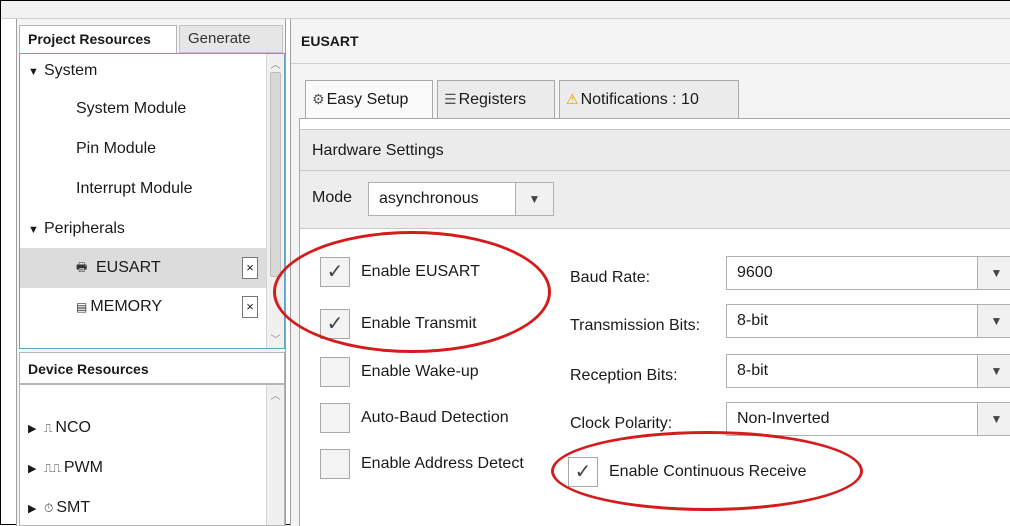  Describe the element at coordinates (419, 323) in the screenshot. I see `enable-transmit-label: Enable Transmit` at that location.